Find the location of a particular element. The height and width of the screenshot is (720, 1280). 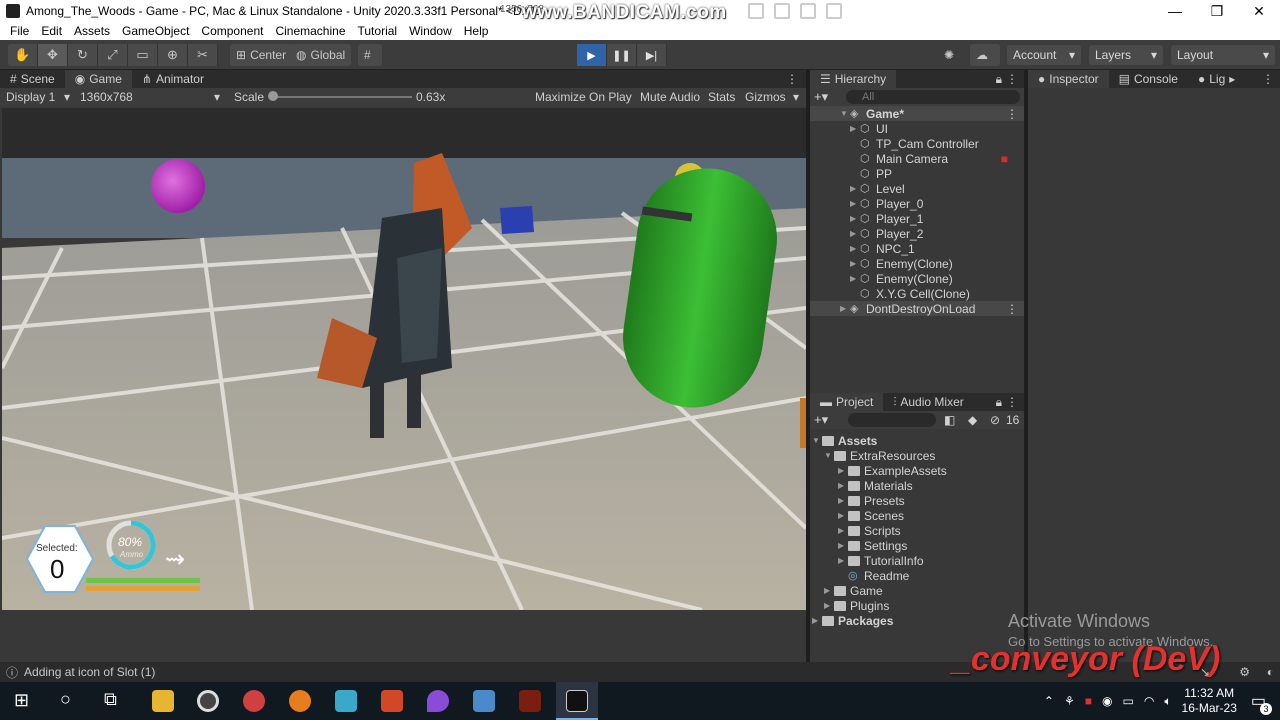

create-asset-button: +▾ is located at coordinates (821, 420).